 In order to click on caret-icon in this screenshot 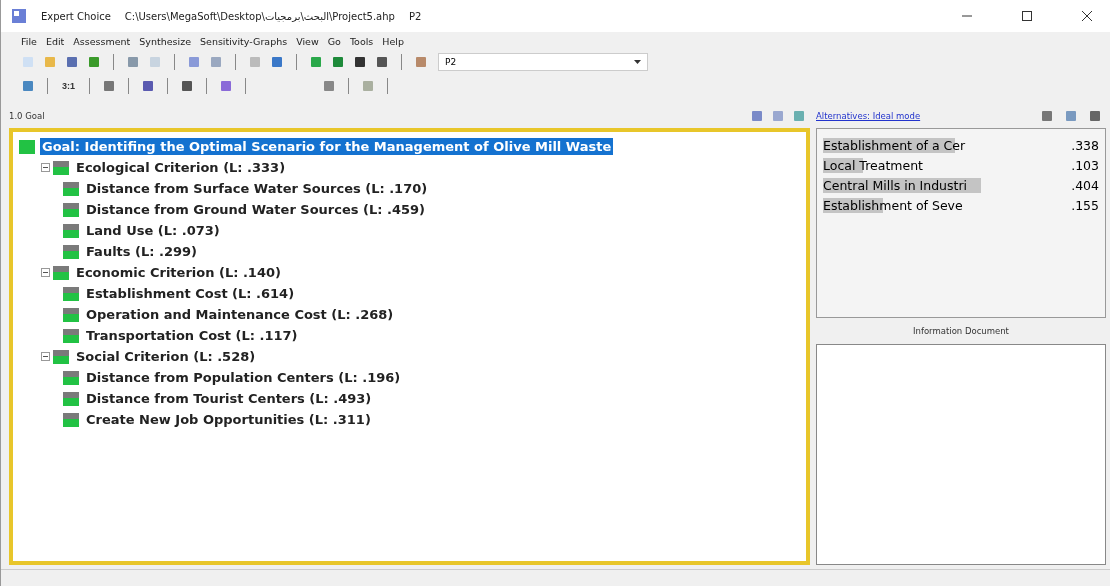, I will do `click(637, 62)`.